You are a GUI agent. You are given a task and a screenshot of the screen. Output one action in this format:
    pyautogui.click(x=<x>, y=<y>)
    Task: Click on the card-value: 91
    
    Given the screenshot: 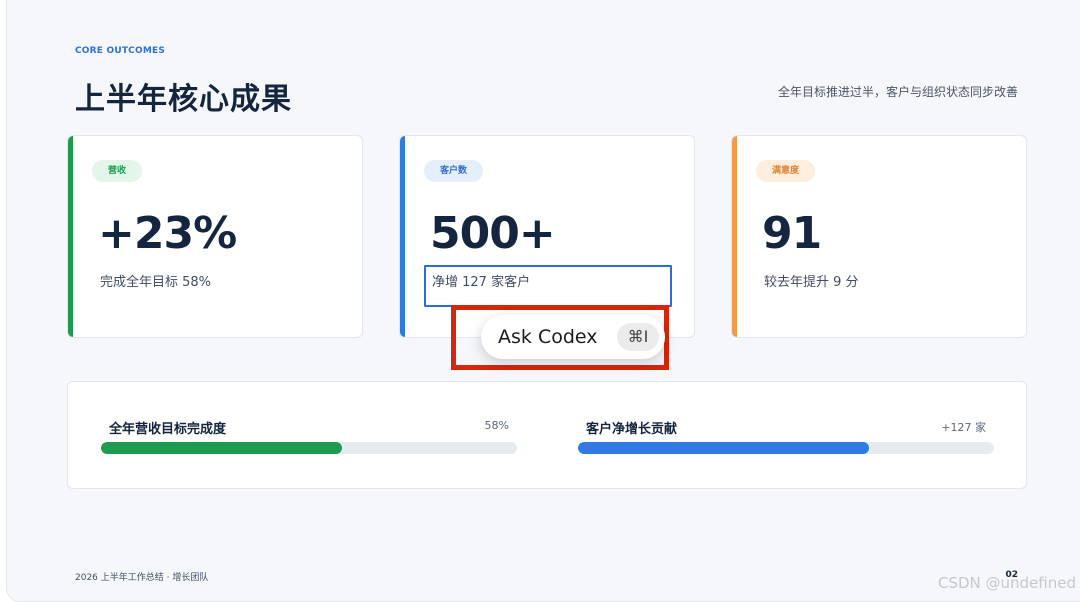 What is the action you would take?
    pyautogui.click(x=792, y=233)
    